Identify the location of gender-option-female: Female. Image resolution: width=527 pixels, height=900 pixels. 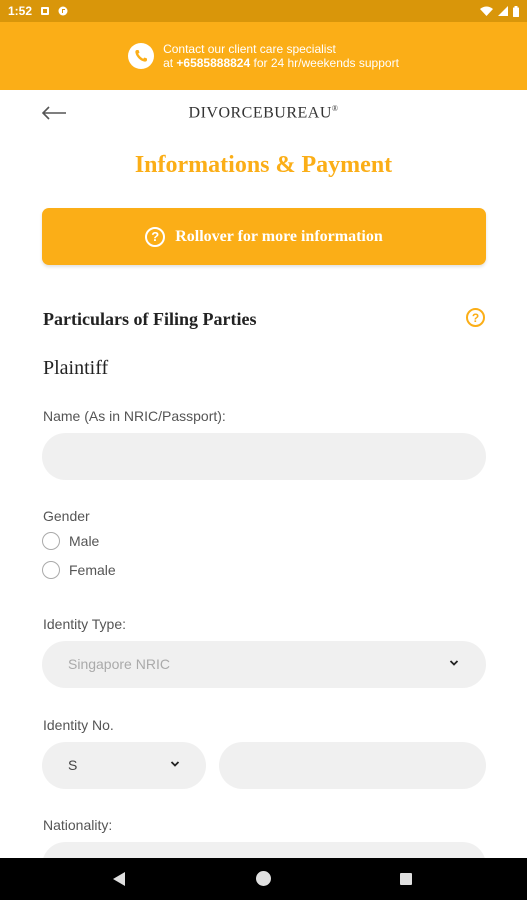
(79, 570).